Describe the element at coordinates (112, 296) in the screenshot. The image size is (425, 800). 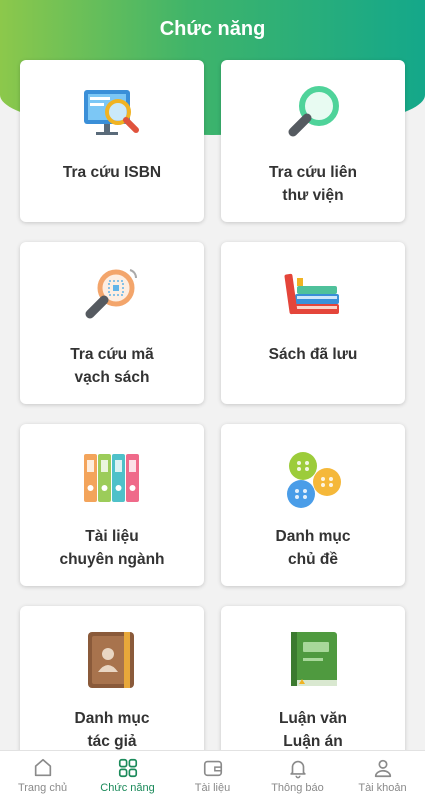
I see `barcode-scan-icon` at that location.